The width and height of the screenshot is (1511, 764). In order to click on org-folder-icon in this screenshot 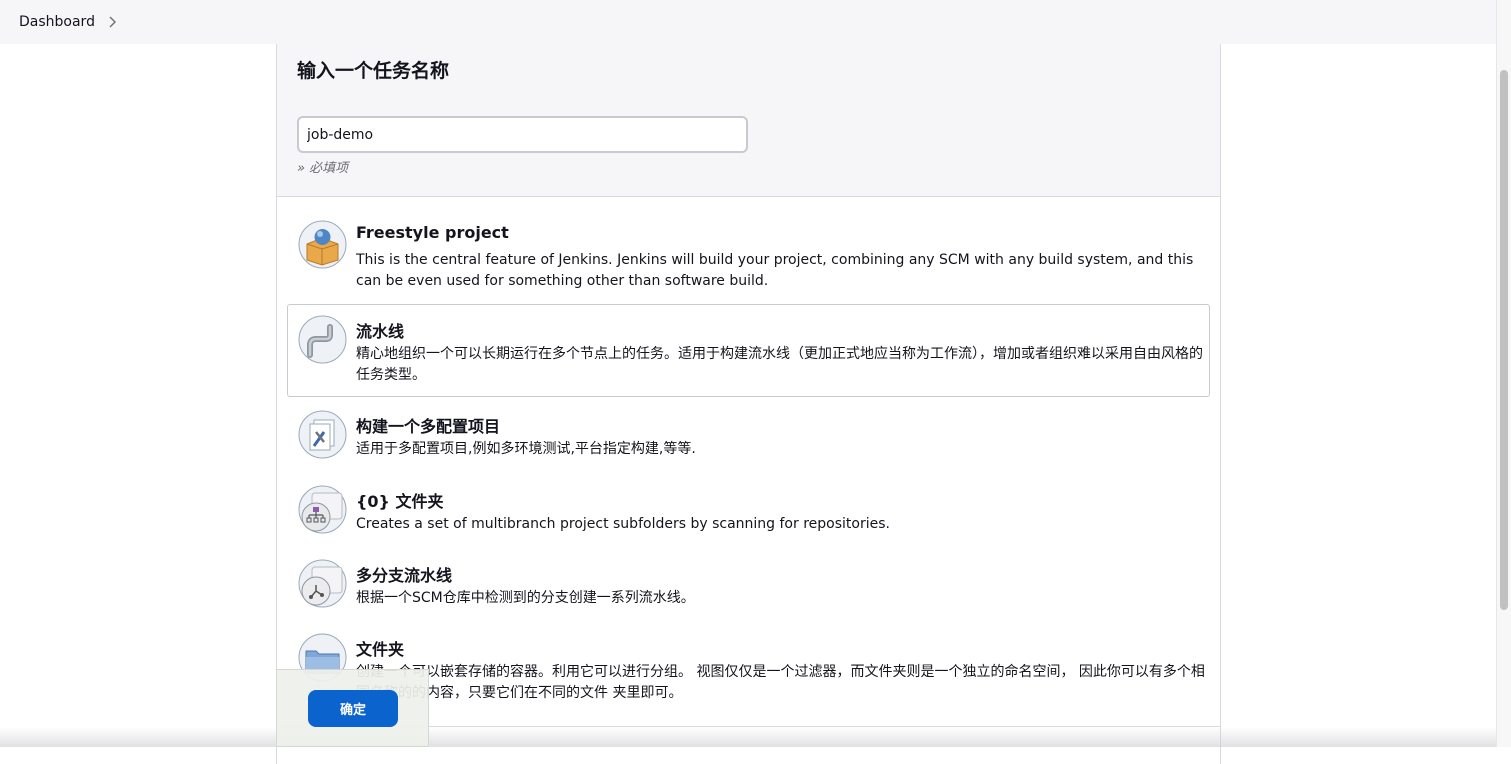, I will do `click(322, 509)`.